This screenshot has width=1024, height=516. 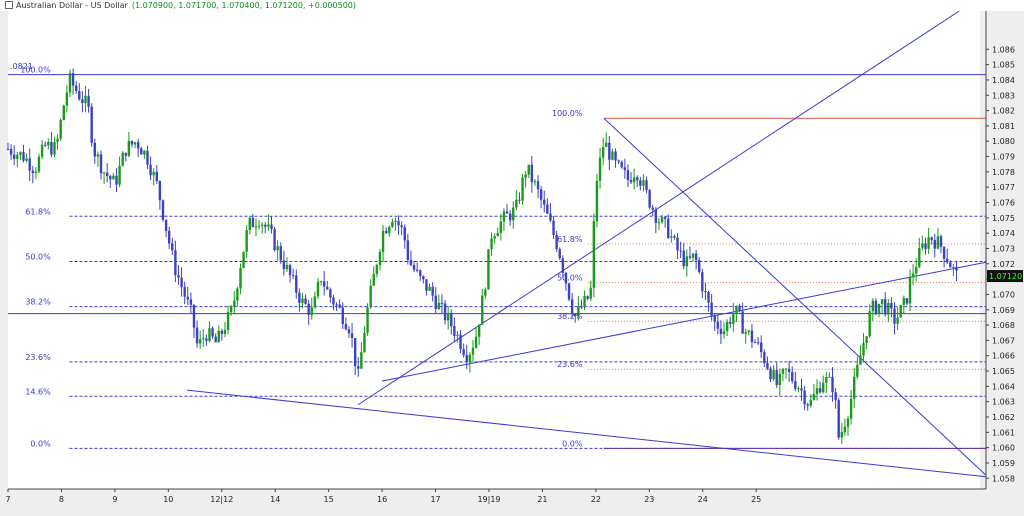 What do you see at coordinates (221, 499) in the screenshot?
I see `time-tick-label: 12|12` at bounding box center [221, 499].